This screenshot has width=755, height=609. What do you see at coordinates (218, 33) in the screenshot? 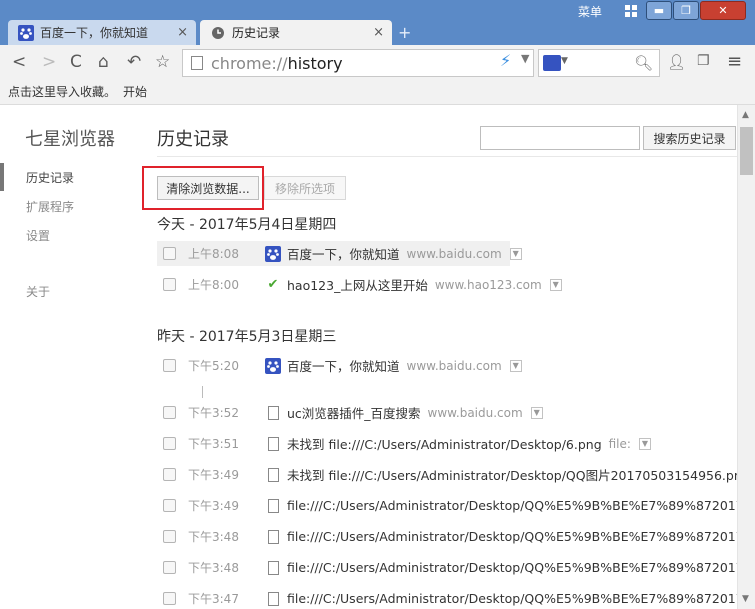
I see `clock-icon` at bounding box center [218, 33].